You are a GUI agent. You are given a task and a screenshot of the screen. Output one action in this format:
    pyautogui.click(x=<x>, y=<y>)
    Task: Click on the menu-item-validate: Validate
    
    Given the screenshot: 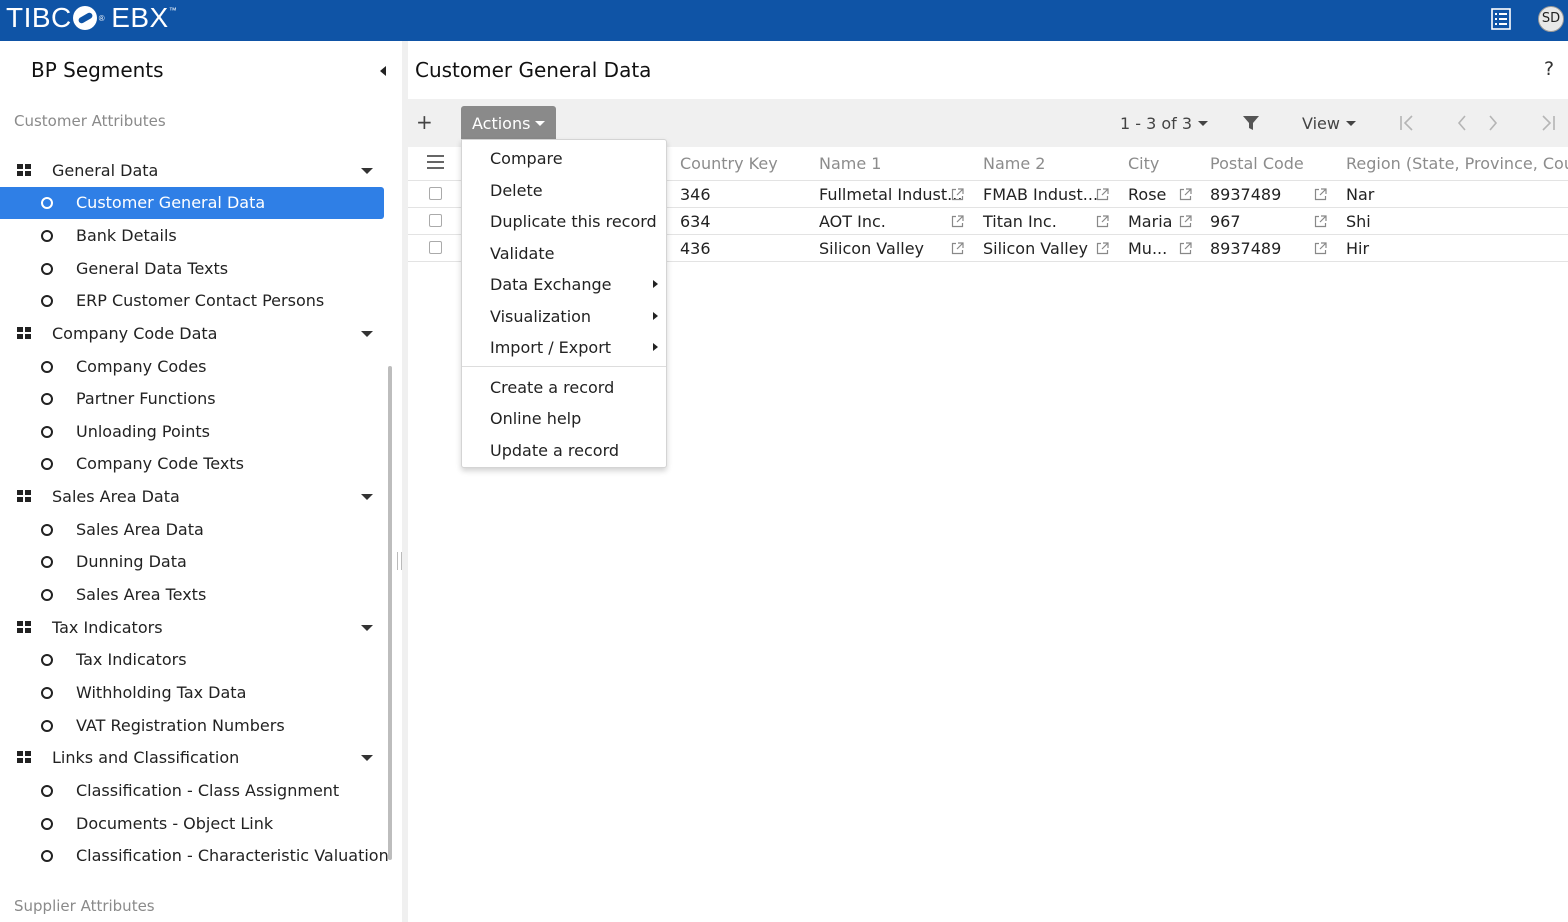 What is the action you would take?
    pyautogui.click(x=522, y=253)
    